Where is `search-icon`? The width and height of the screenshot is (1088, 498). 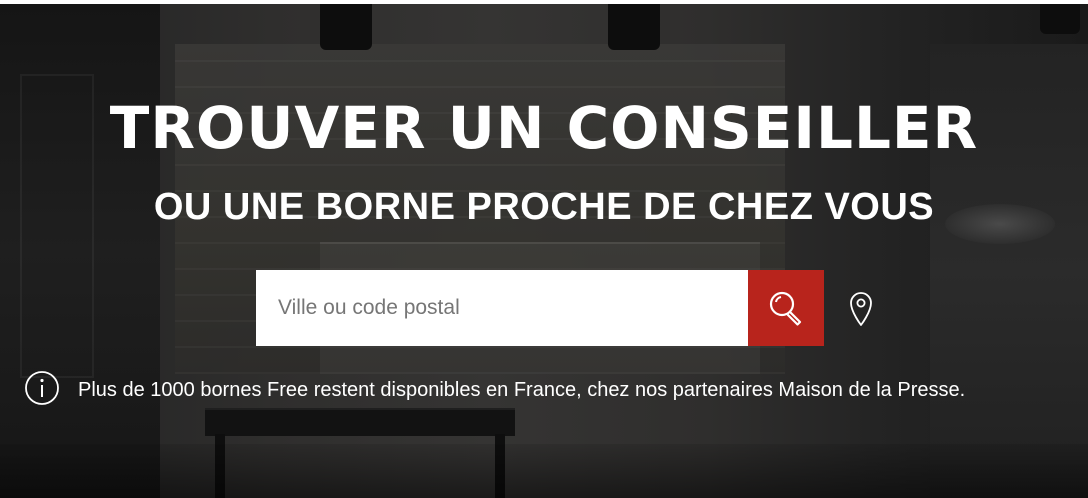 search-icon is located at coordinates (785, 308).